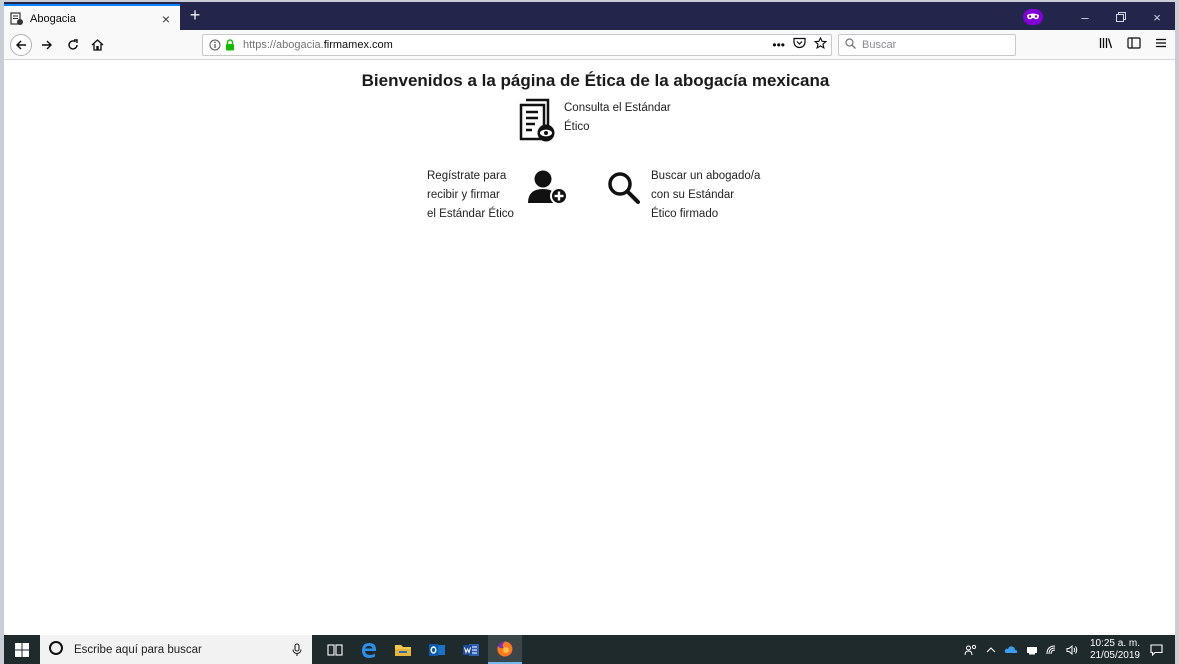 This screenshot has height=664, width=1179. What do you see at coordinates (589, 16) in the screenshot?
I see `tab-bar: Abogacia × + – ×` at bounding box center [589, 16].